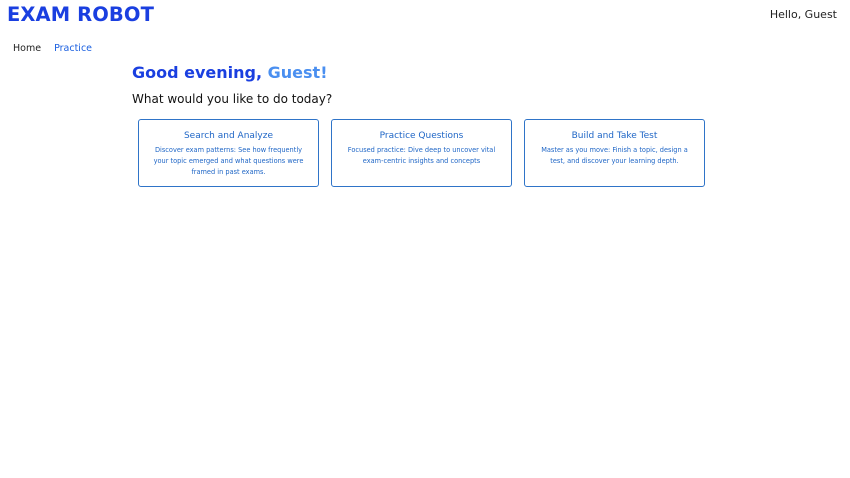  What do you see at coordinates (228, 136) in the screenshot?
I see `card-title: Search and Analyze` at bounding box center [228, 136].